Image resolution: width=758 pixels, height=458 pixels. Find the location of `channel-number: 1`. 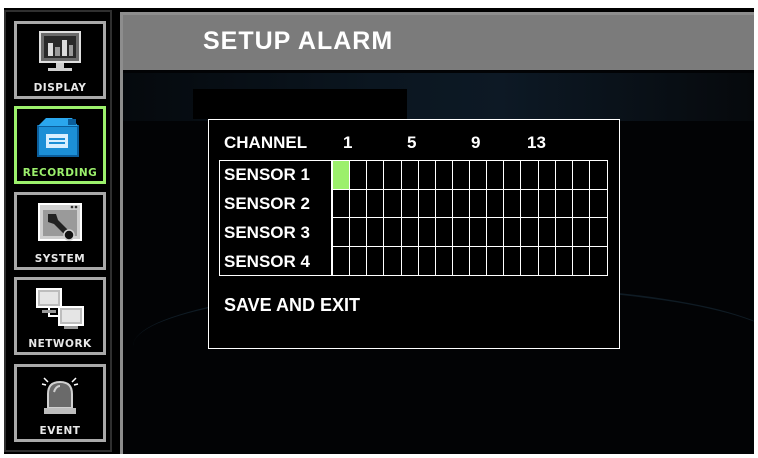

channel-number: 1 is located at coordinates (348, 142).